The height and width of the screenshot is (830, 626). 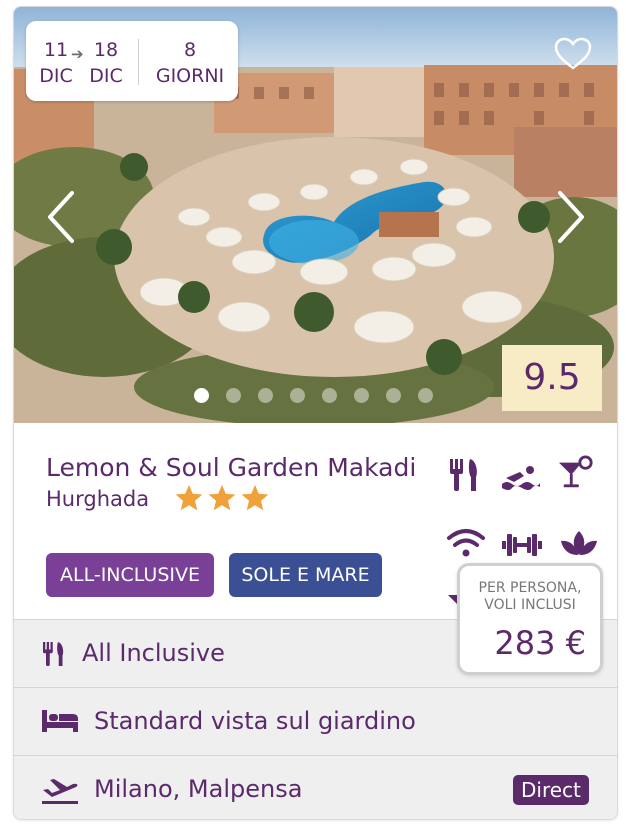 I want to click on spa-icon, so click(x=579, y=543).